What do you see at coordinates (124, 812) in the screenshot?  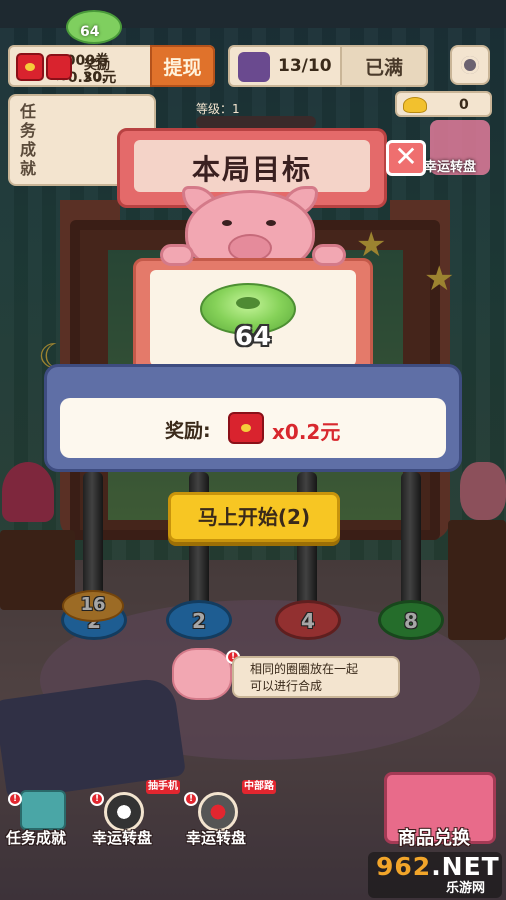 I see `lucky-wheel-icon` at bounding box center [124, 812].